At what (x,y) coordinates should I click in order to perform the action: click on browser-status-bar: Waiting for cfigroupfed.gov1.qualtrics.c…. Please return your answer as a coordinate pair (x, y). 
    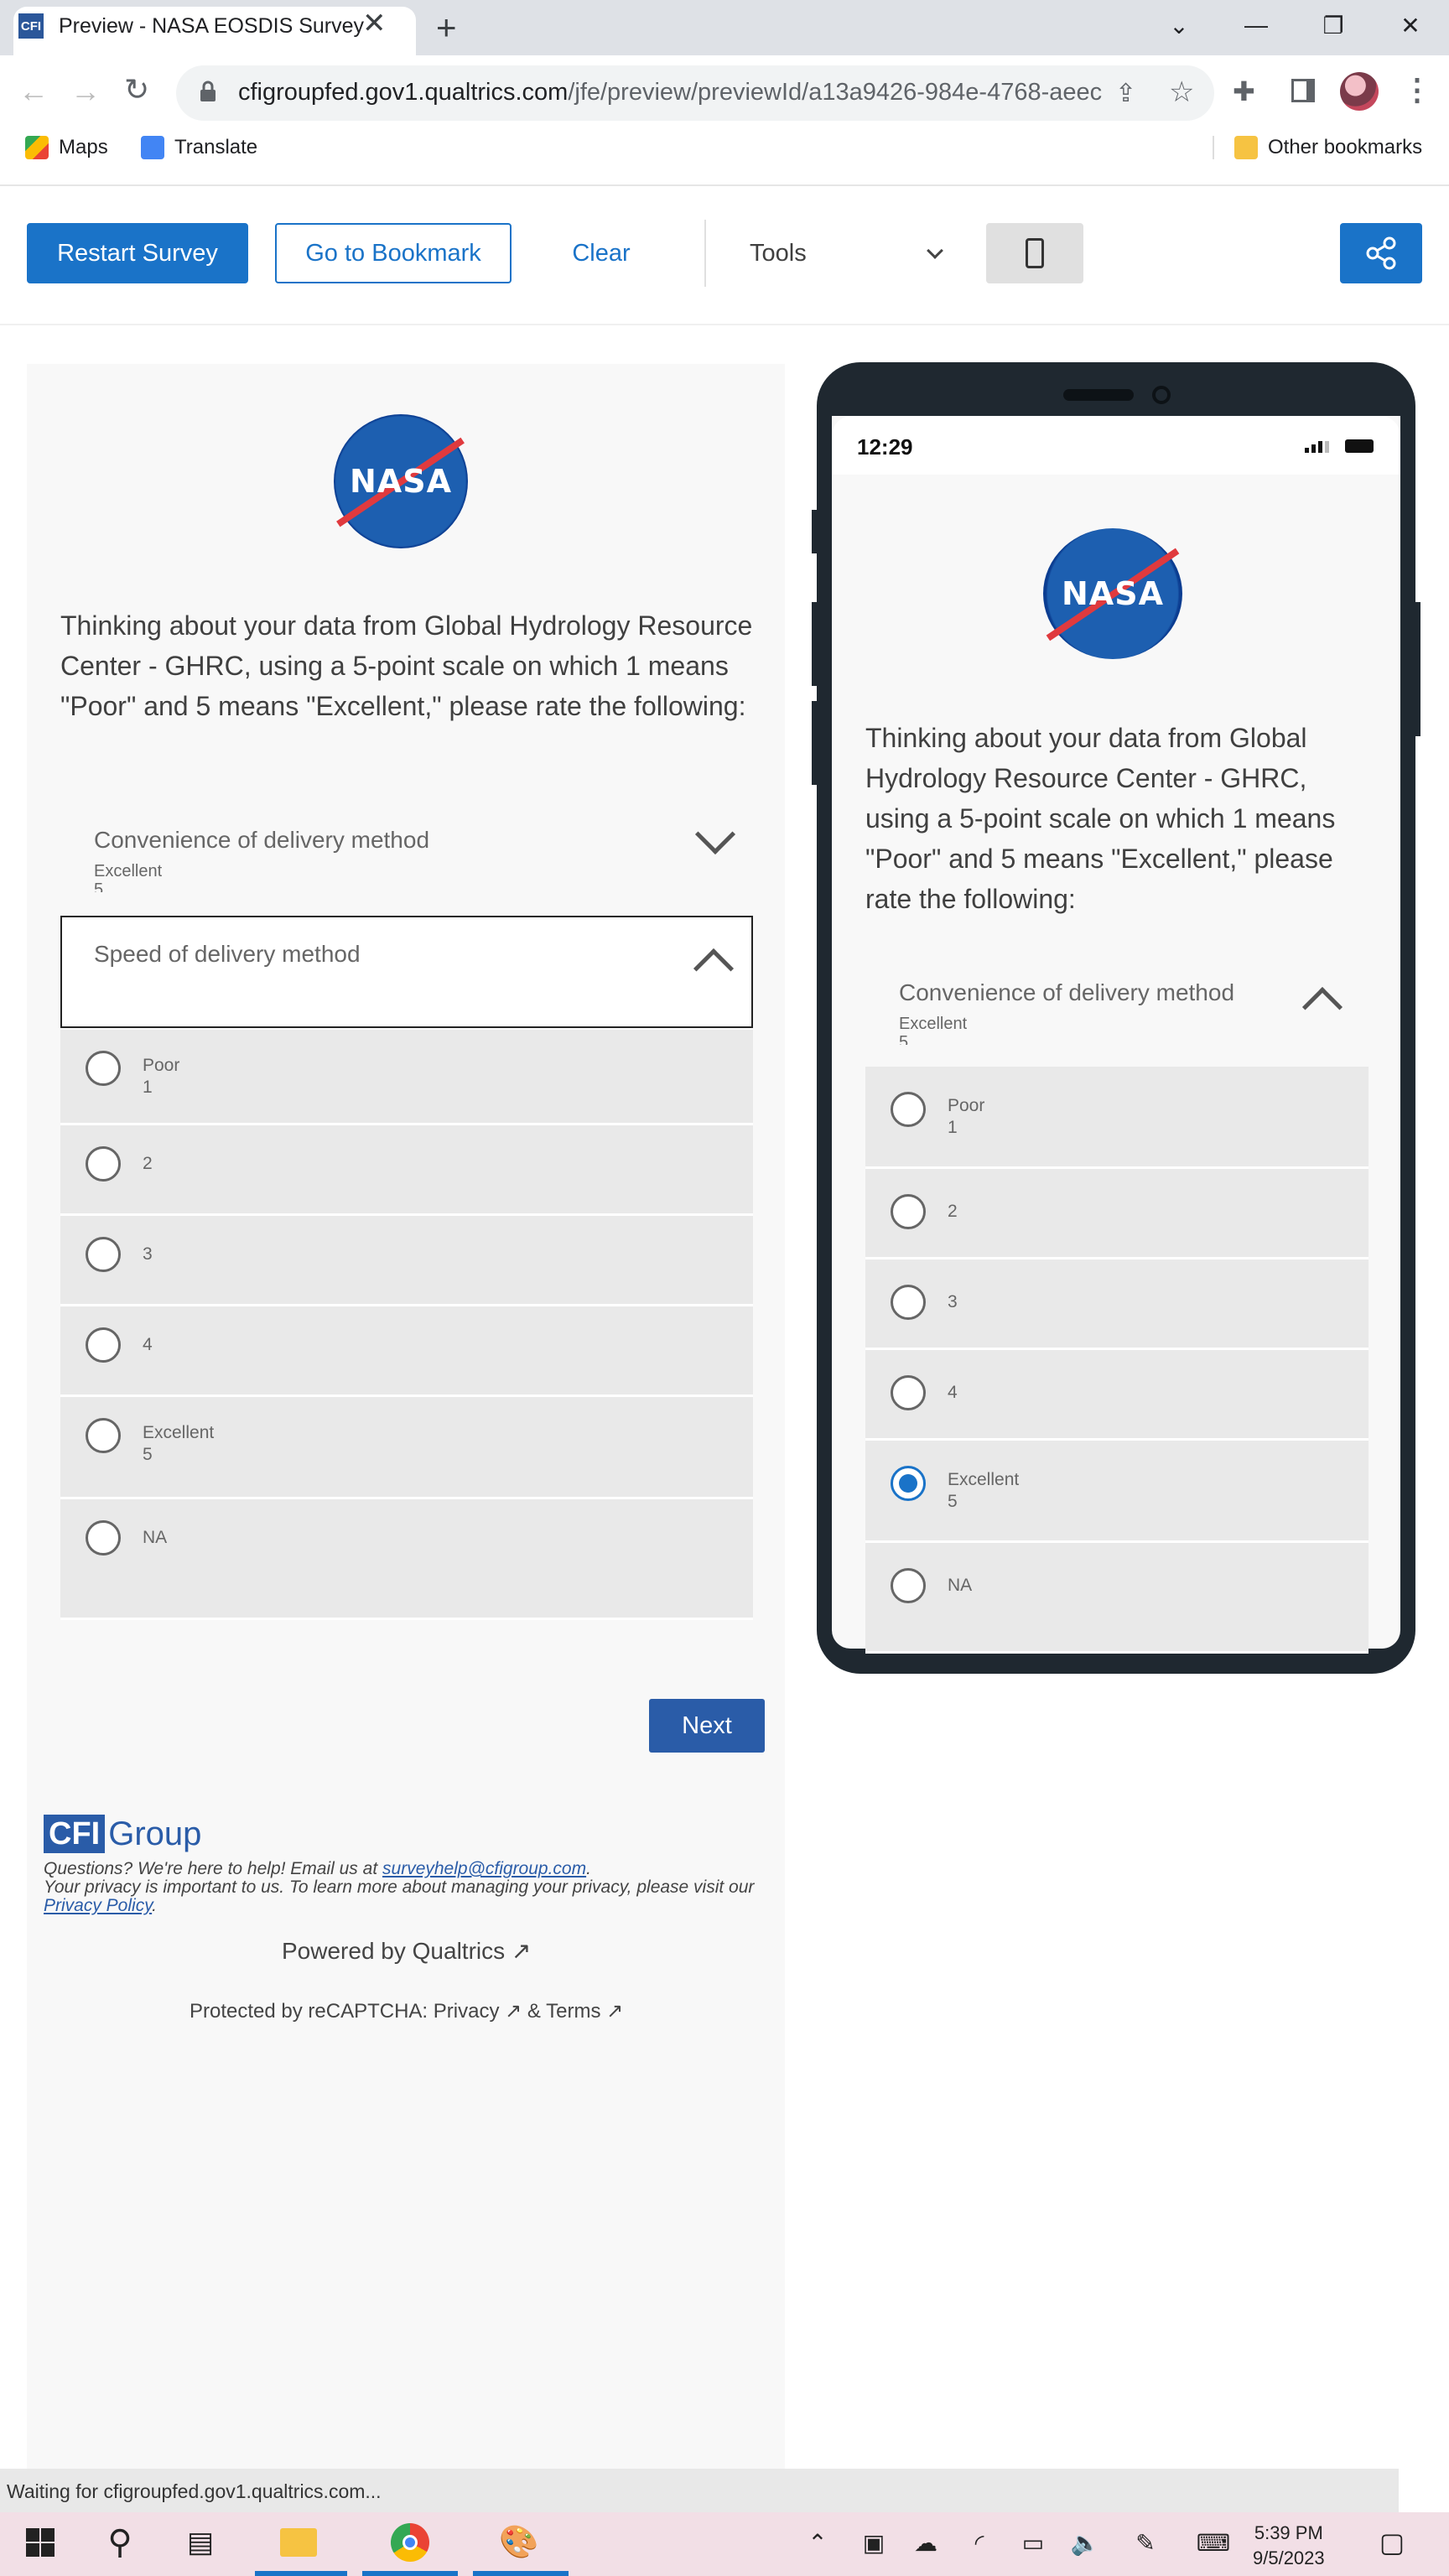
    Looking at the image, I should click on (699, 2492).